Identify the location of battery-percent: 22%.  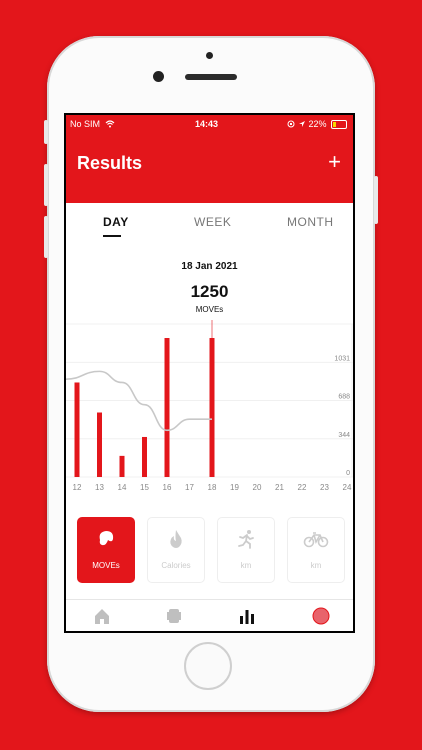
(317, 124).